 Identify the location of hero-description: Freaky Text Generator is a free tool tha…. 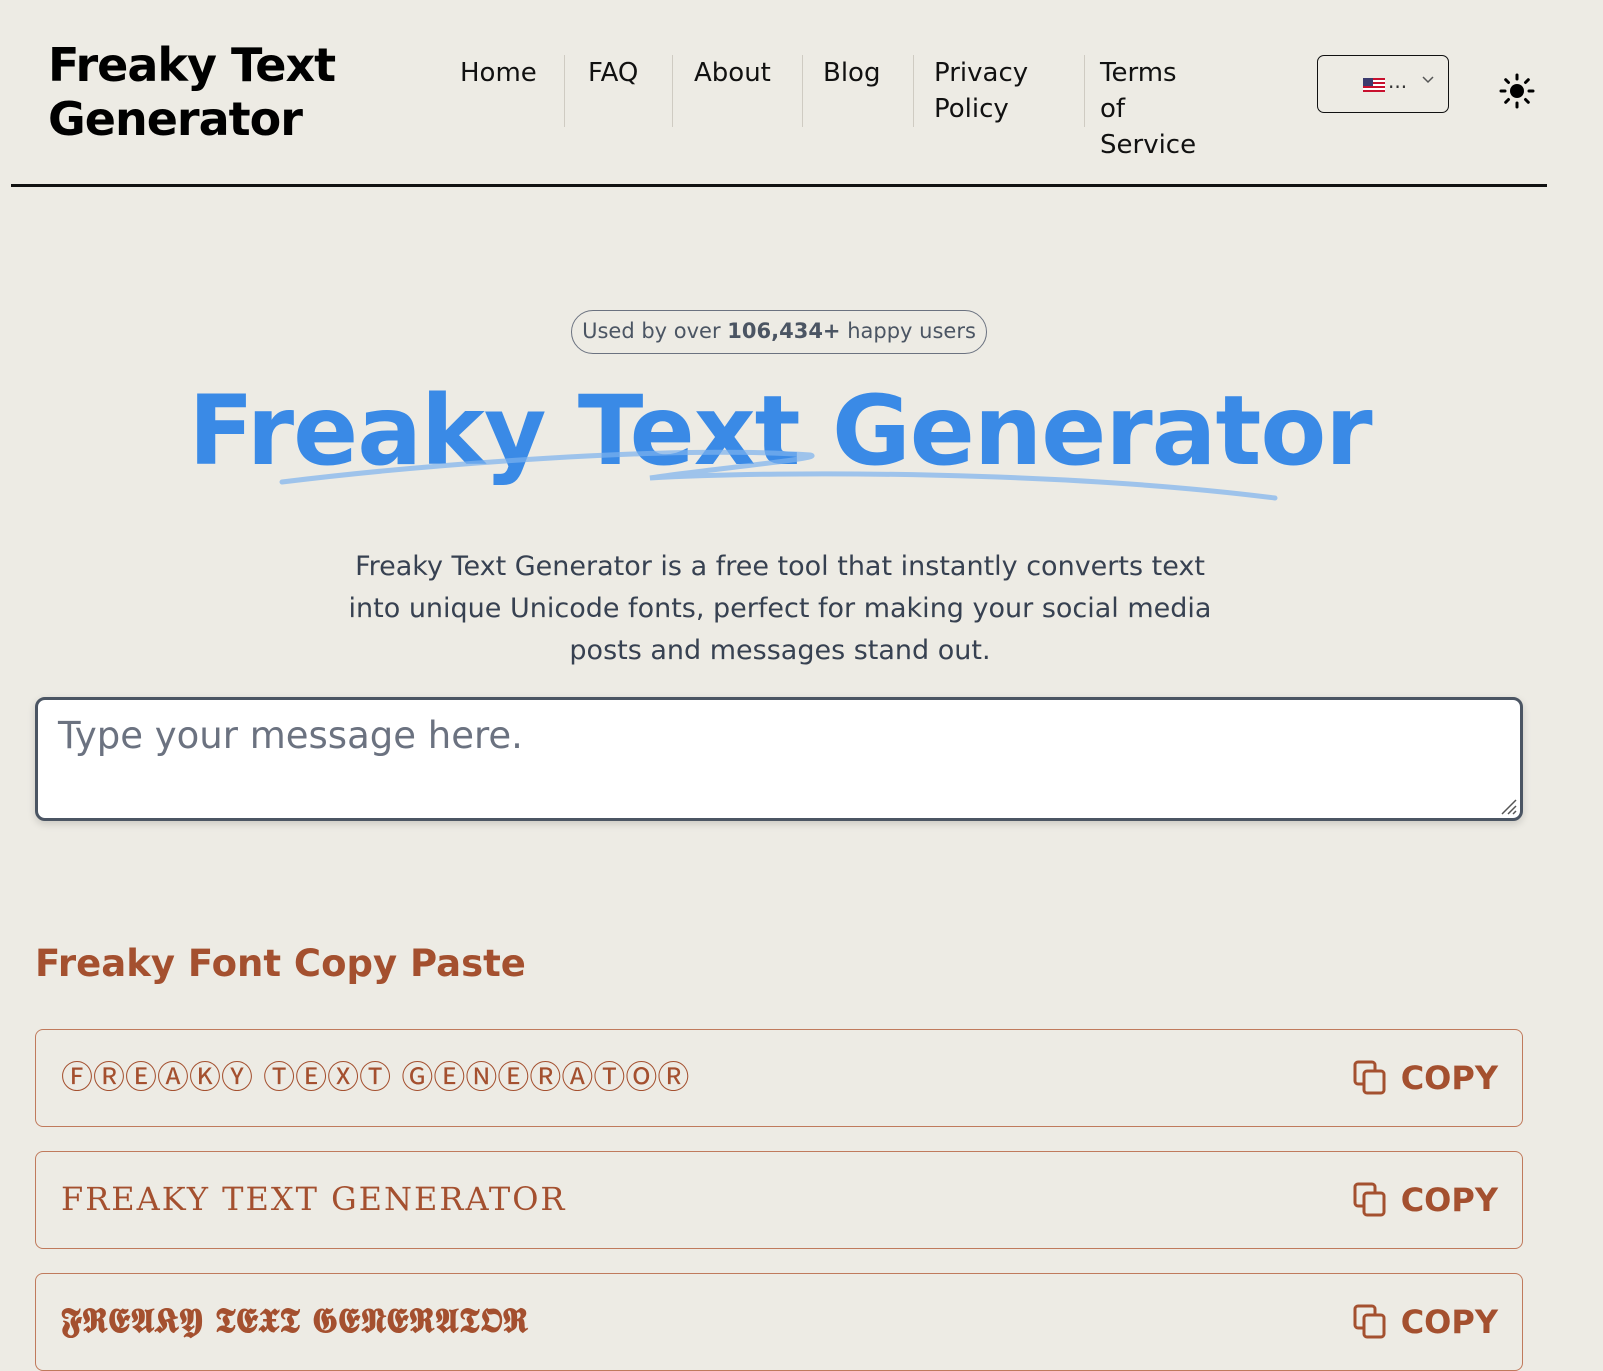
(780, 608).